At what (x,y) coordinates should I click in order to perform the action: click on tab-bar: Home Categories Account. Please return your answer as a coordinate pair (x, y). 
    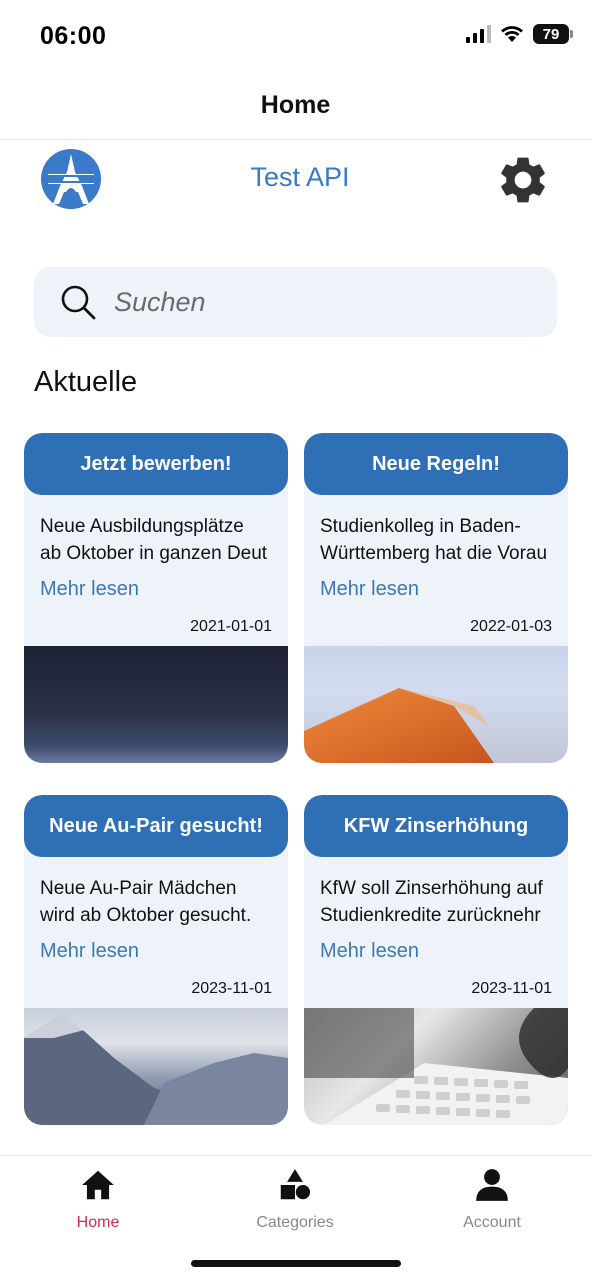
    Looking at the image, I should click on (295, 1217).